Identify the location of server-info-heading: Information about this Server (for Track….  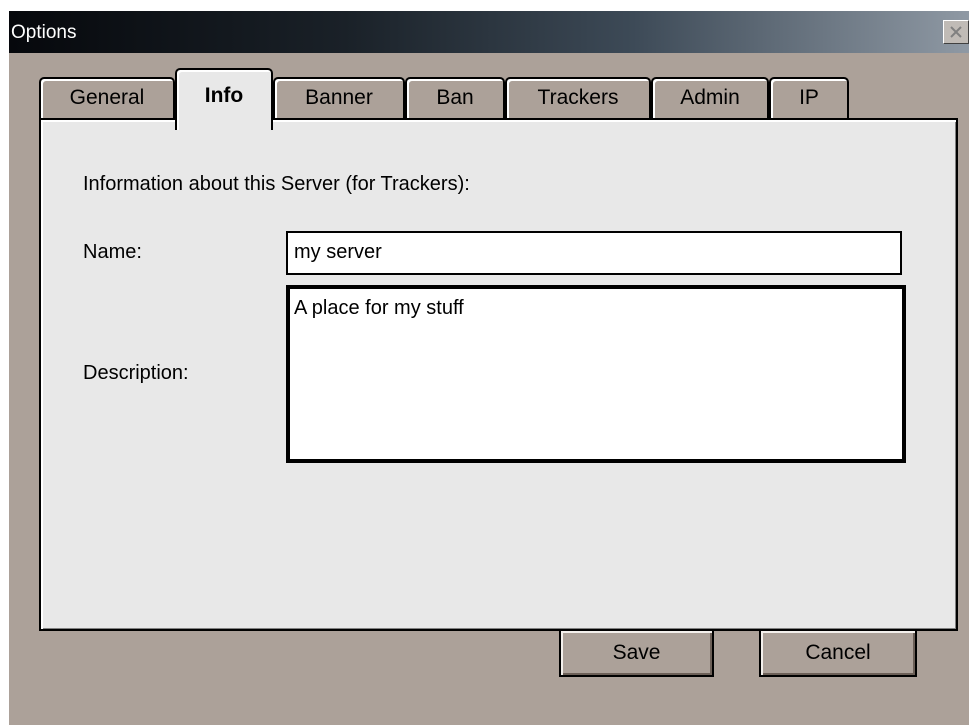
(276, 184).